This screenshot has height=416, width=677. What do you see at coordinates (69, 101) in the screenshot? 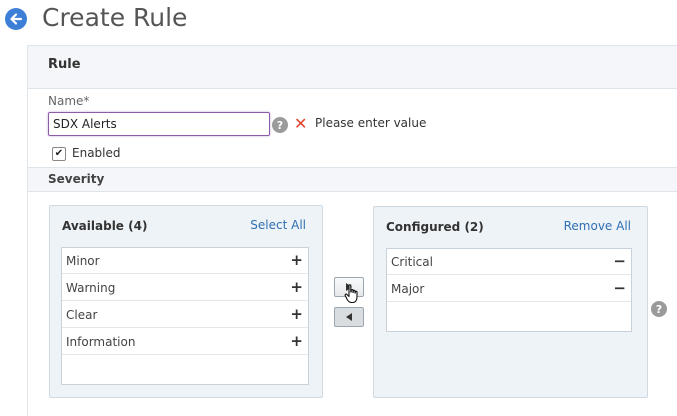
I see `name-label: Name*` at bounding box center [69, 101].